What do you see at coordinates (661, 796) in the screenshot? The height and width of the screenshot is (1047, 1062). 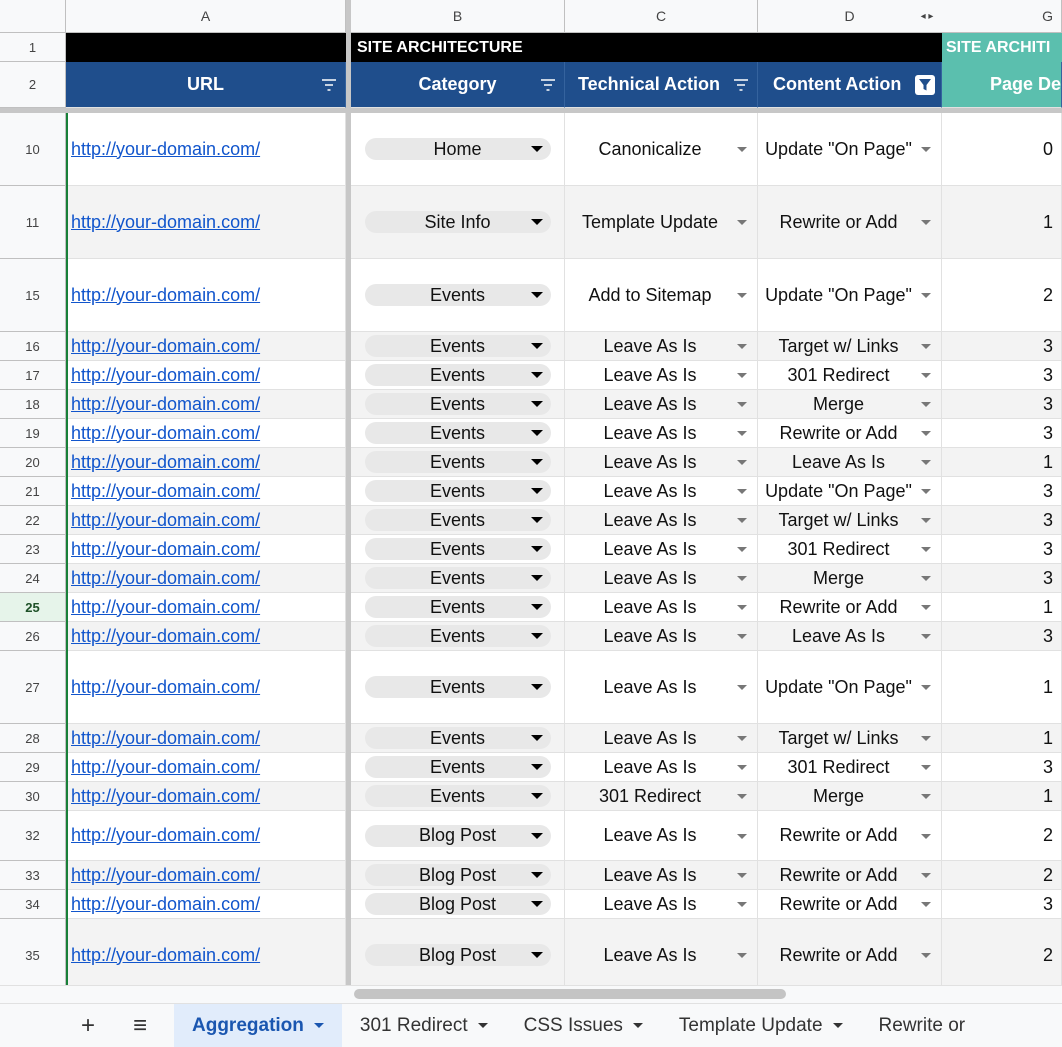 I see `technical-action-dropdown: 301 Redirect` at bounding box center [661, 796].